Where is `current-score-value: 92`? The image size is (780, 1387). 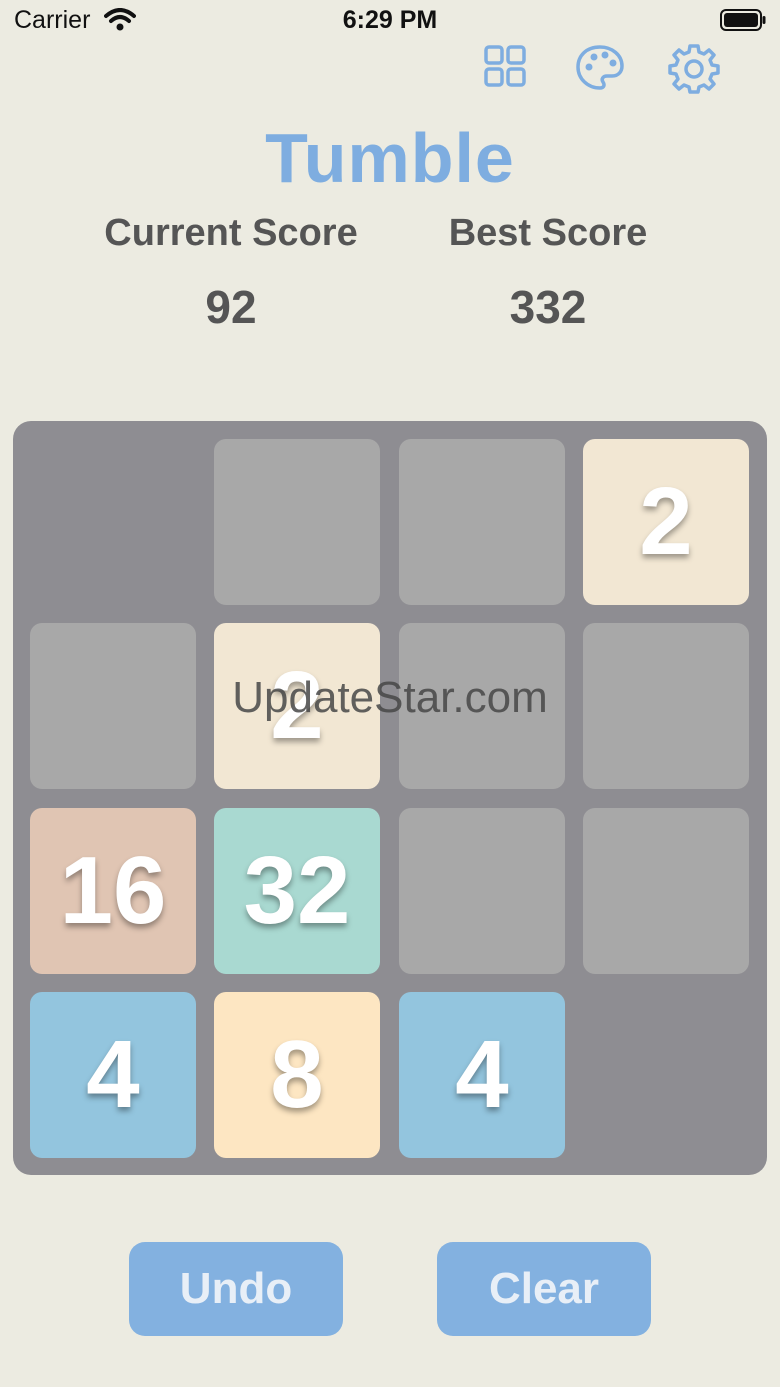 current-score-value: 92 is located at coordinates (231, 307).